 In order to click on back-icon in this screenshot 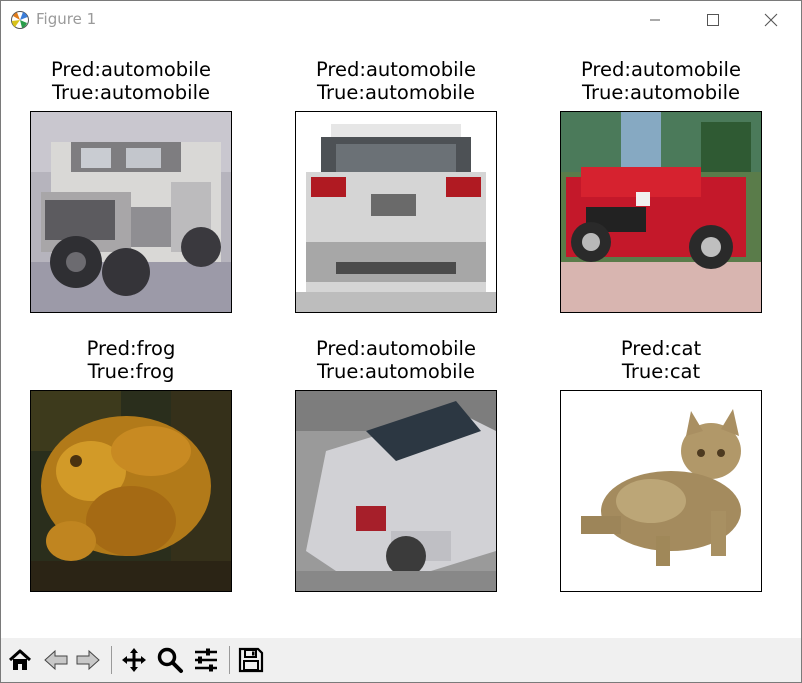, I will do `click(56, 660)`.